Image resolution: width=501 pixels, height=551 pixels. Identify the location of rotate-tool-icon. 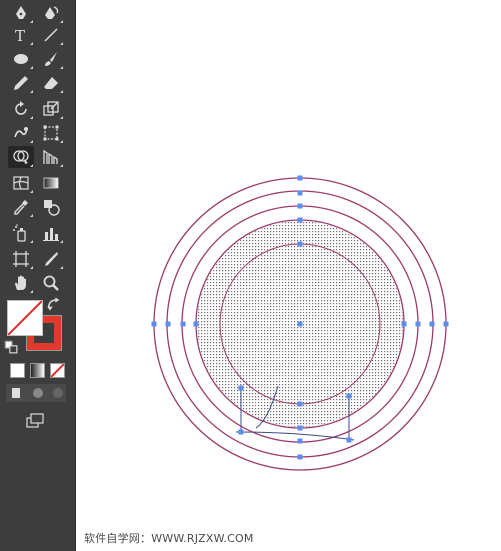
(21, 109).